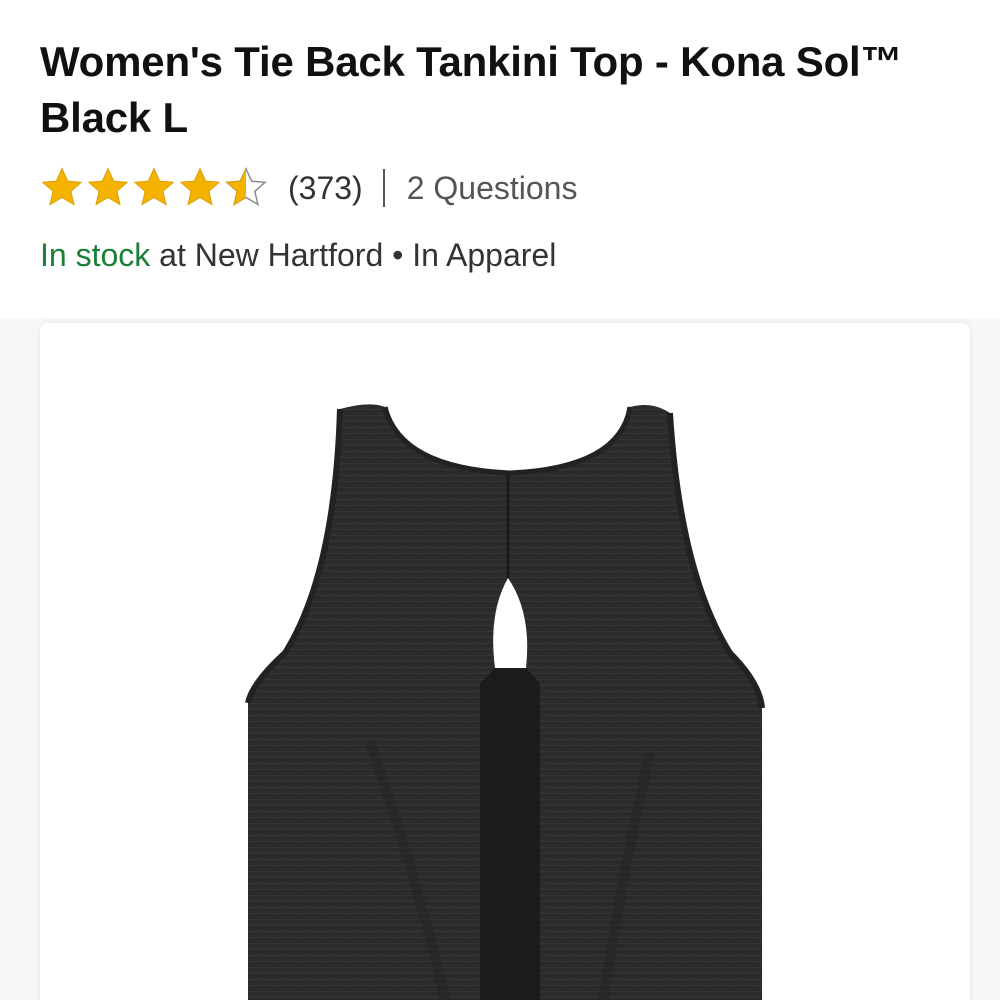 The image size is (1000, 1000). What do you see at coordinates (492, 188) in the screenshot?
I see `questions-link: 2 Questions` at bounding box center [492, 188].